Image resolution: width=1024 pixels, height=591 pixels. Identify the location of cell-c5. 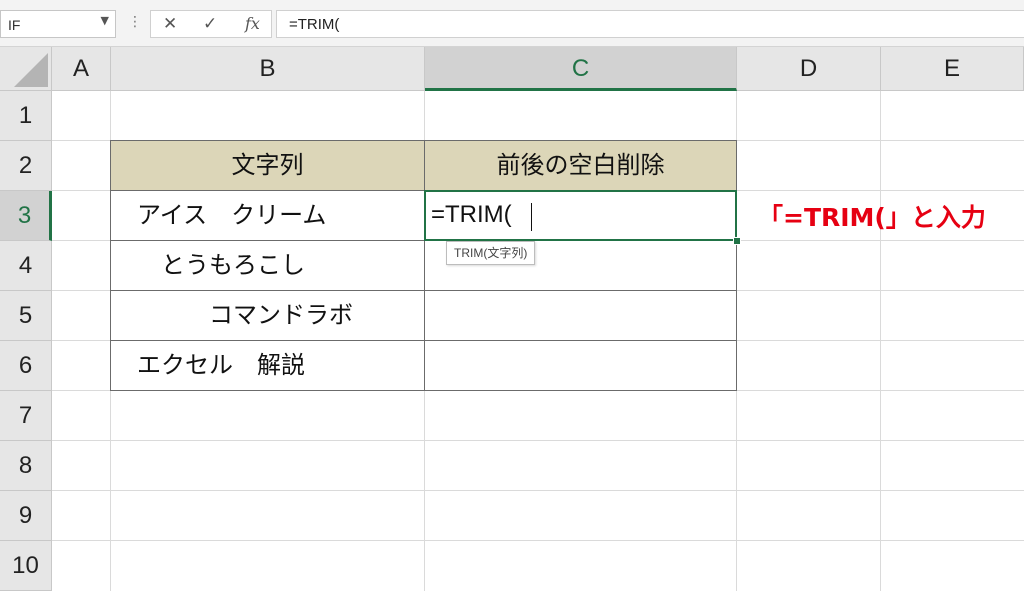
(580, 315).